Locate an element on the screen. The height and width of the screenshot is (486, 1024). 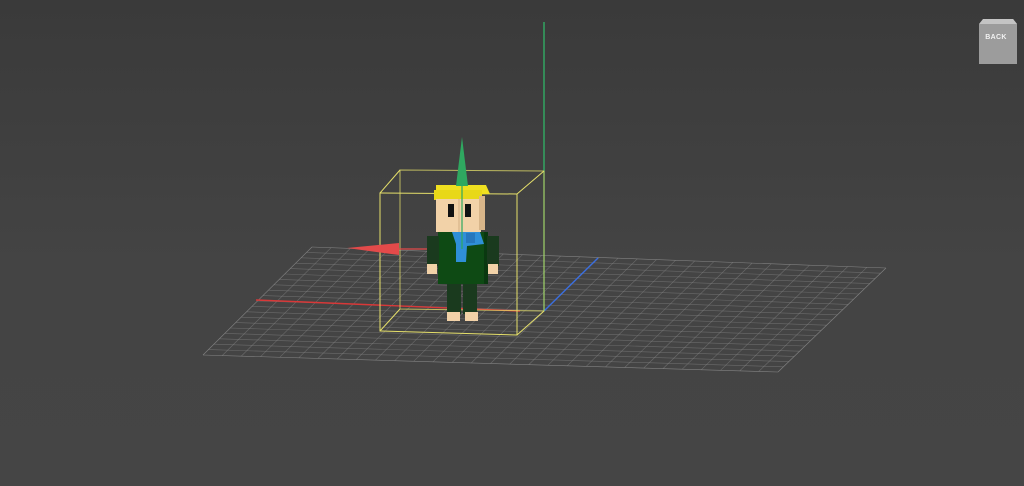
view-cube: BACK is located at coordinates (998, 40).